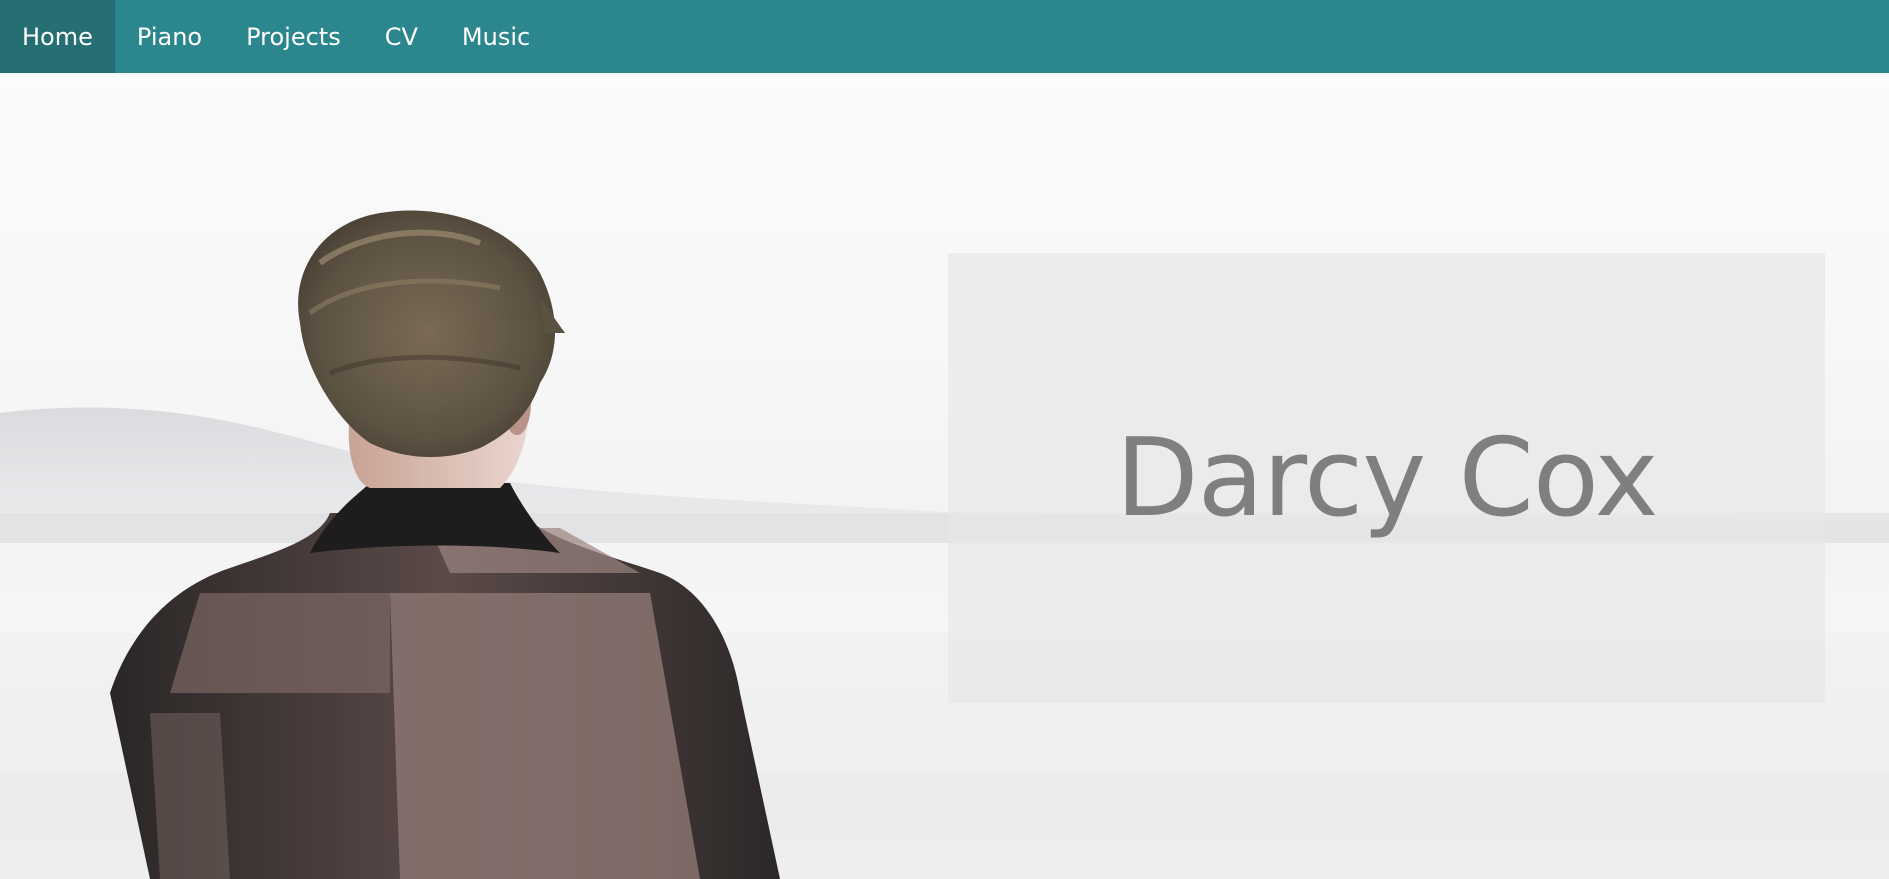 The width and height of the screenshot is (1889, 879). I want to click on hero-title: Darcy Cox, so click(1386, 478).